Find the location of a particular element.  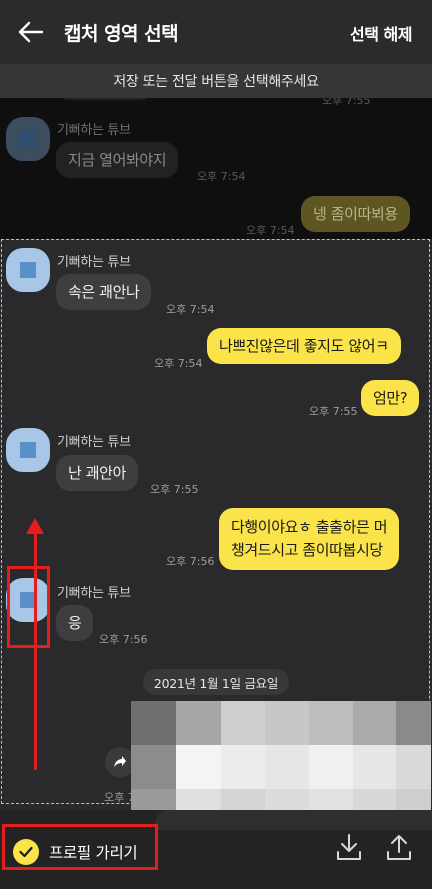

message-bubble-partial is located at coordinates (105, 99).